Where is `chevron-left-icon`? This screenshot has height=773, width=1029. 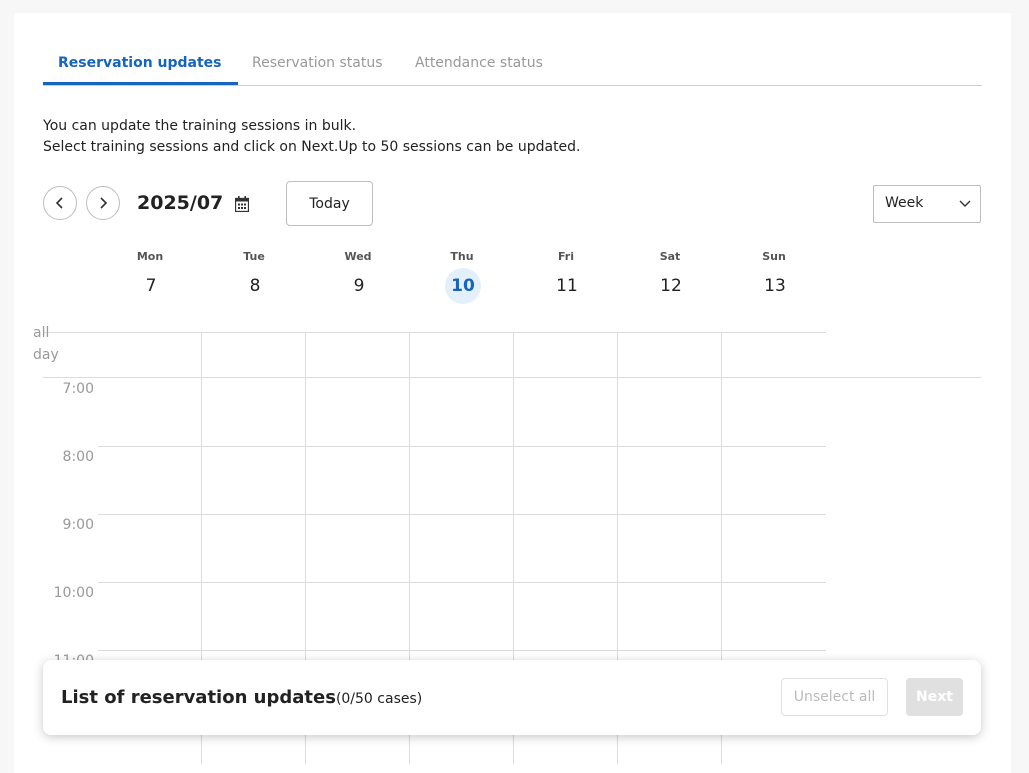
chevron-left-icon is located at coordinates (59, 203).